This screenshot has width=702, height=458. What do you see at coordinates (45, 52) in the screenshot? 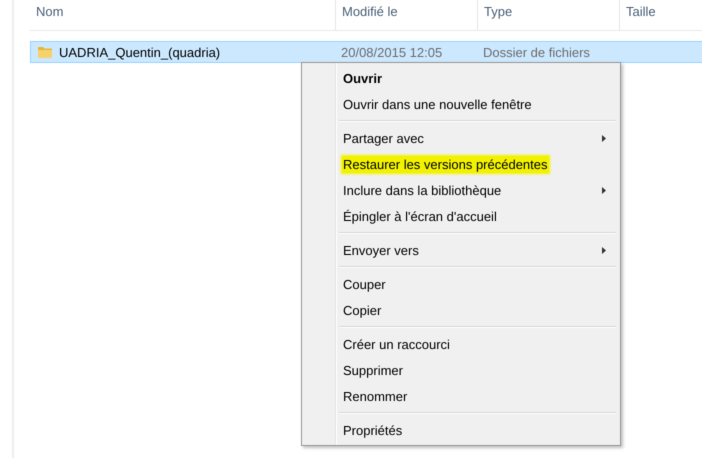
I see `folder-icon` at bounding box center [45, 52].